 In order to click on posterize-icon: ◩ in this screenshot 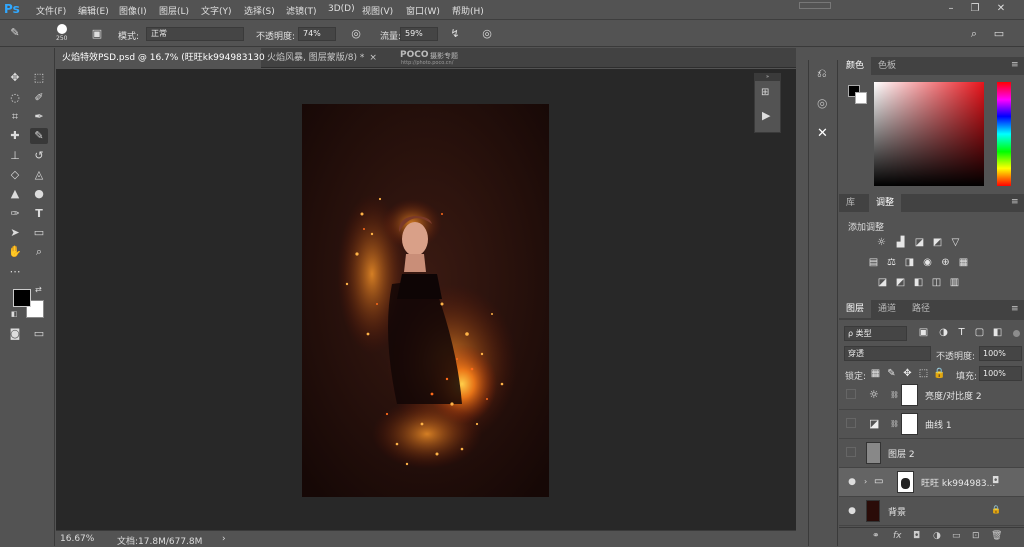, I will do `click(900, 283)`.